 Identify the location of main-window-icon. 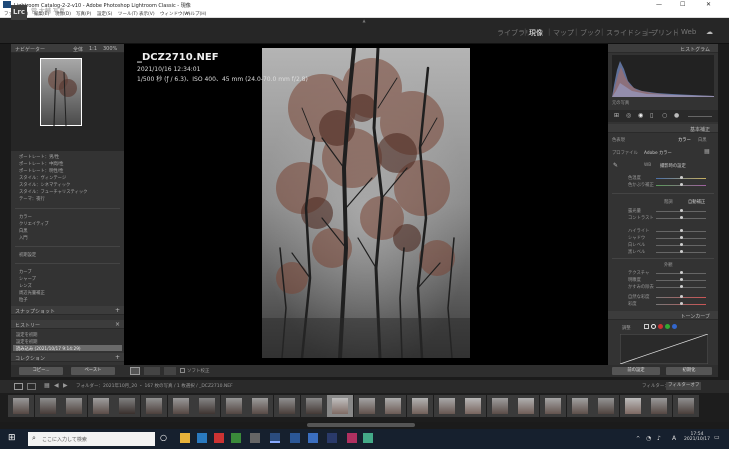
(18, 386).